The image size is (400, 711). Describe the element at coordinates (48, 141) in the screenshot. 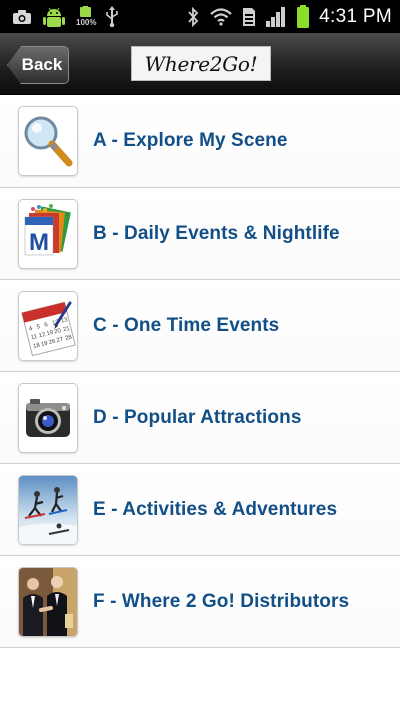

I see `magnifier-icon` at that location.